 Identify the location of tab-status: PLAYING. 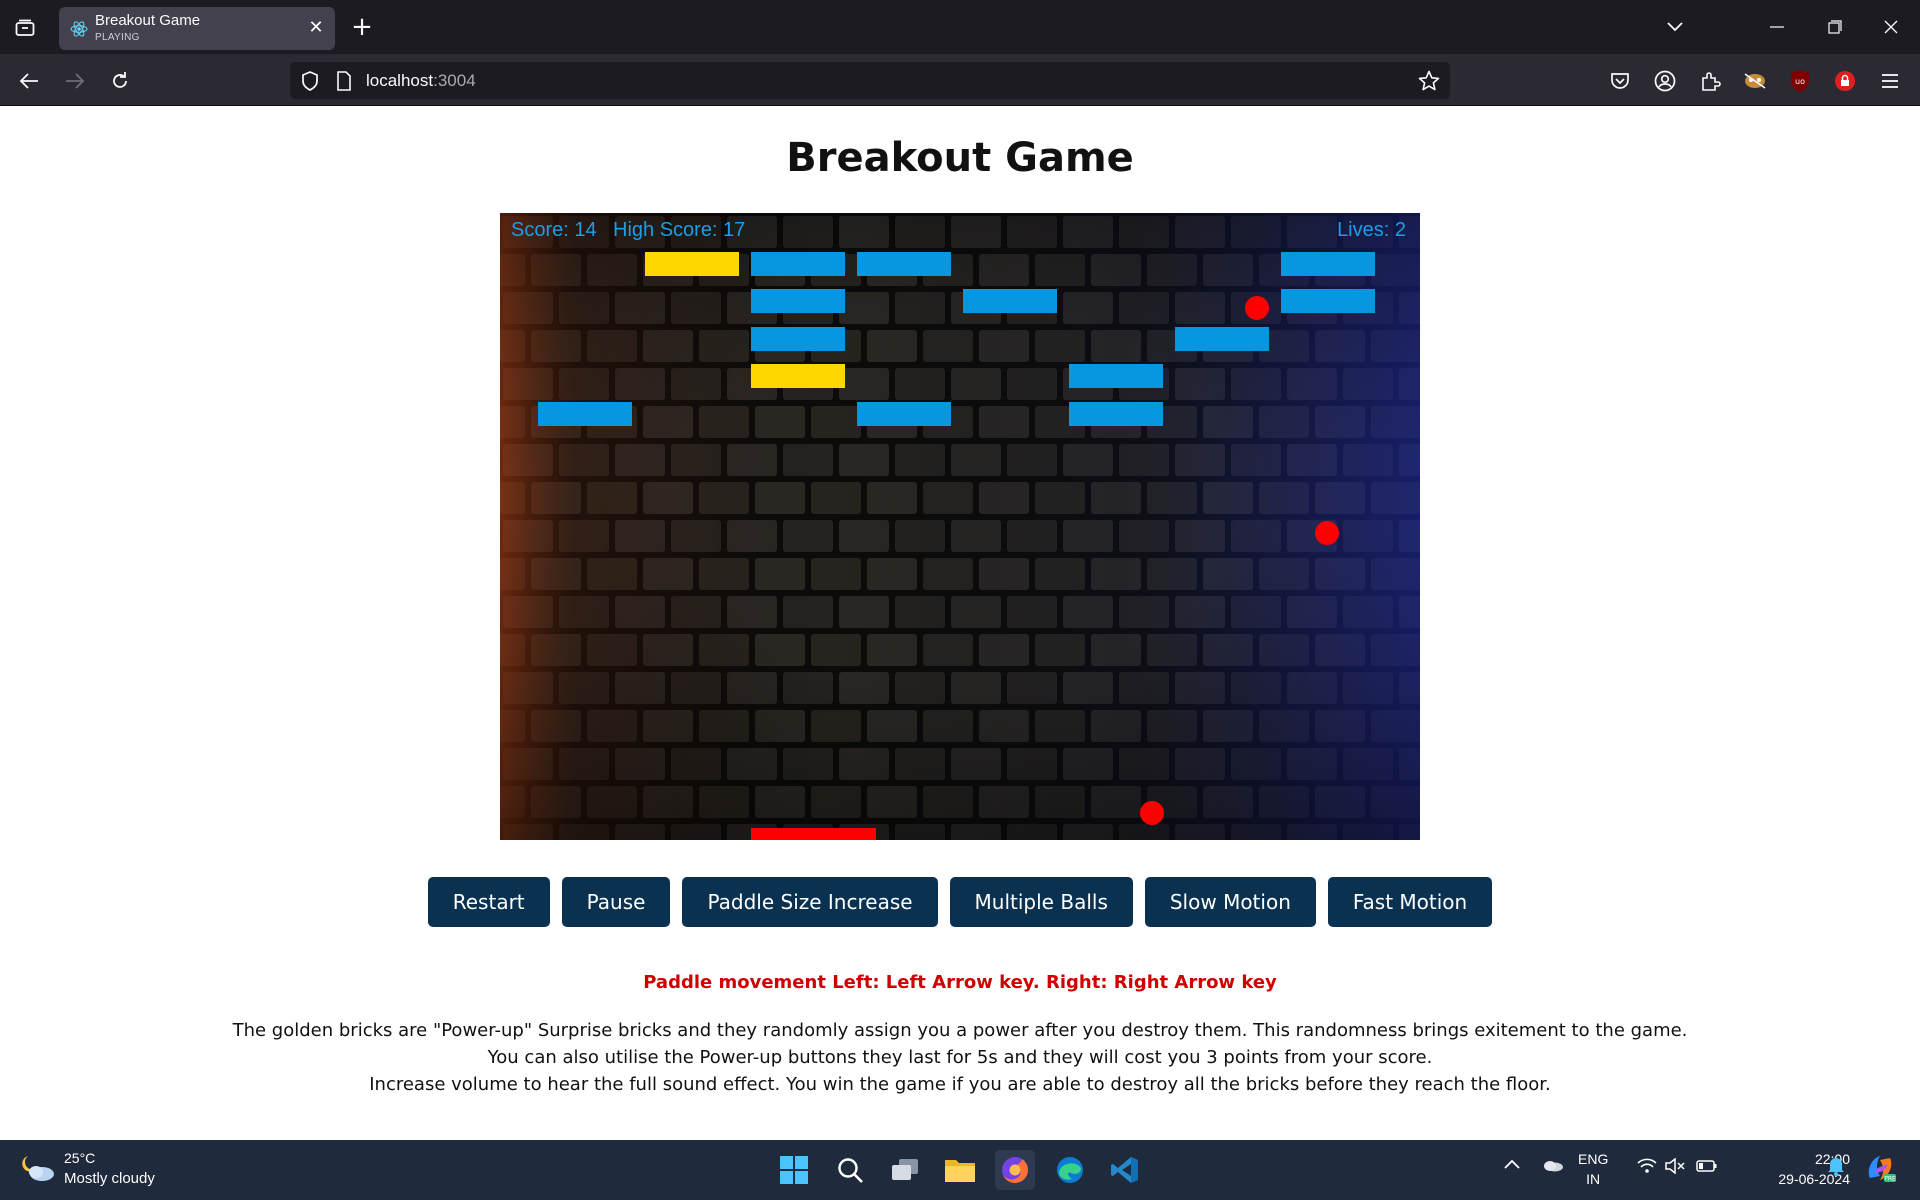
(117, 37).